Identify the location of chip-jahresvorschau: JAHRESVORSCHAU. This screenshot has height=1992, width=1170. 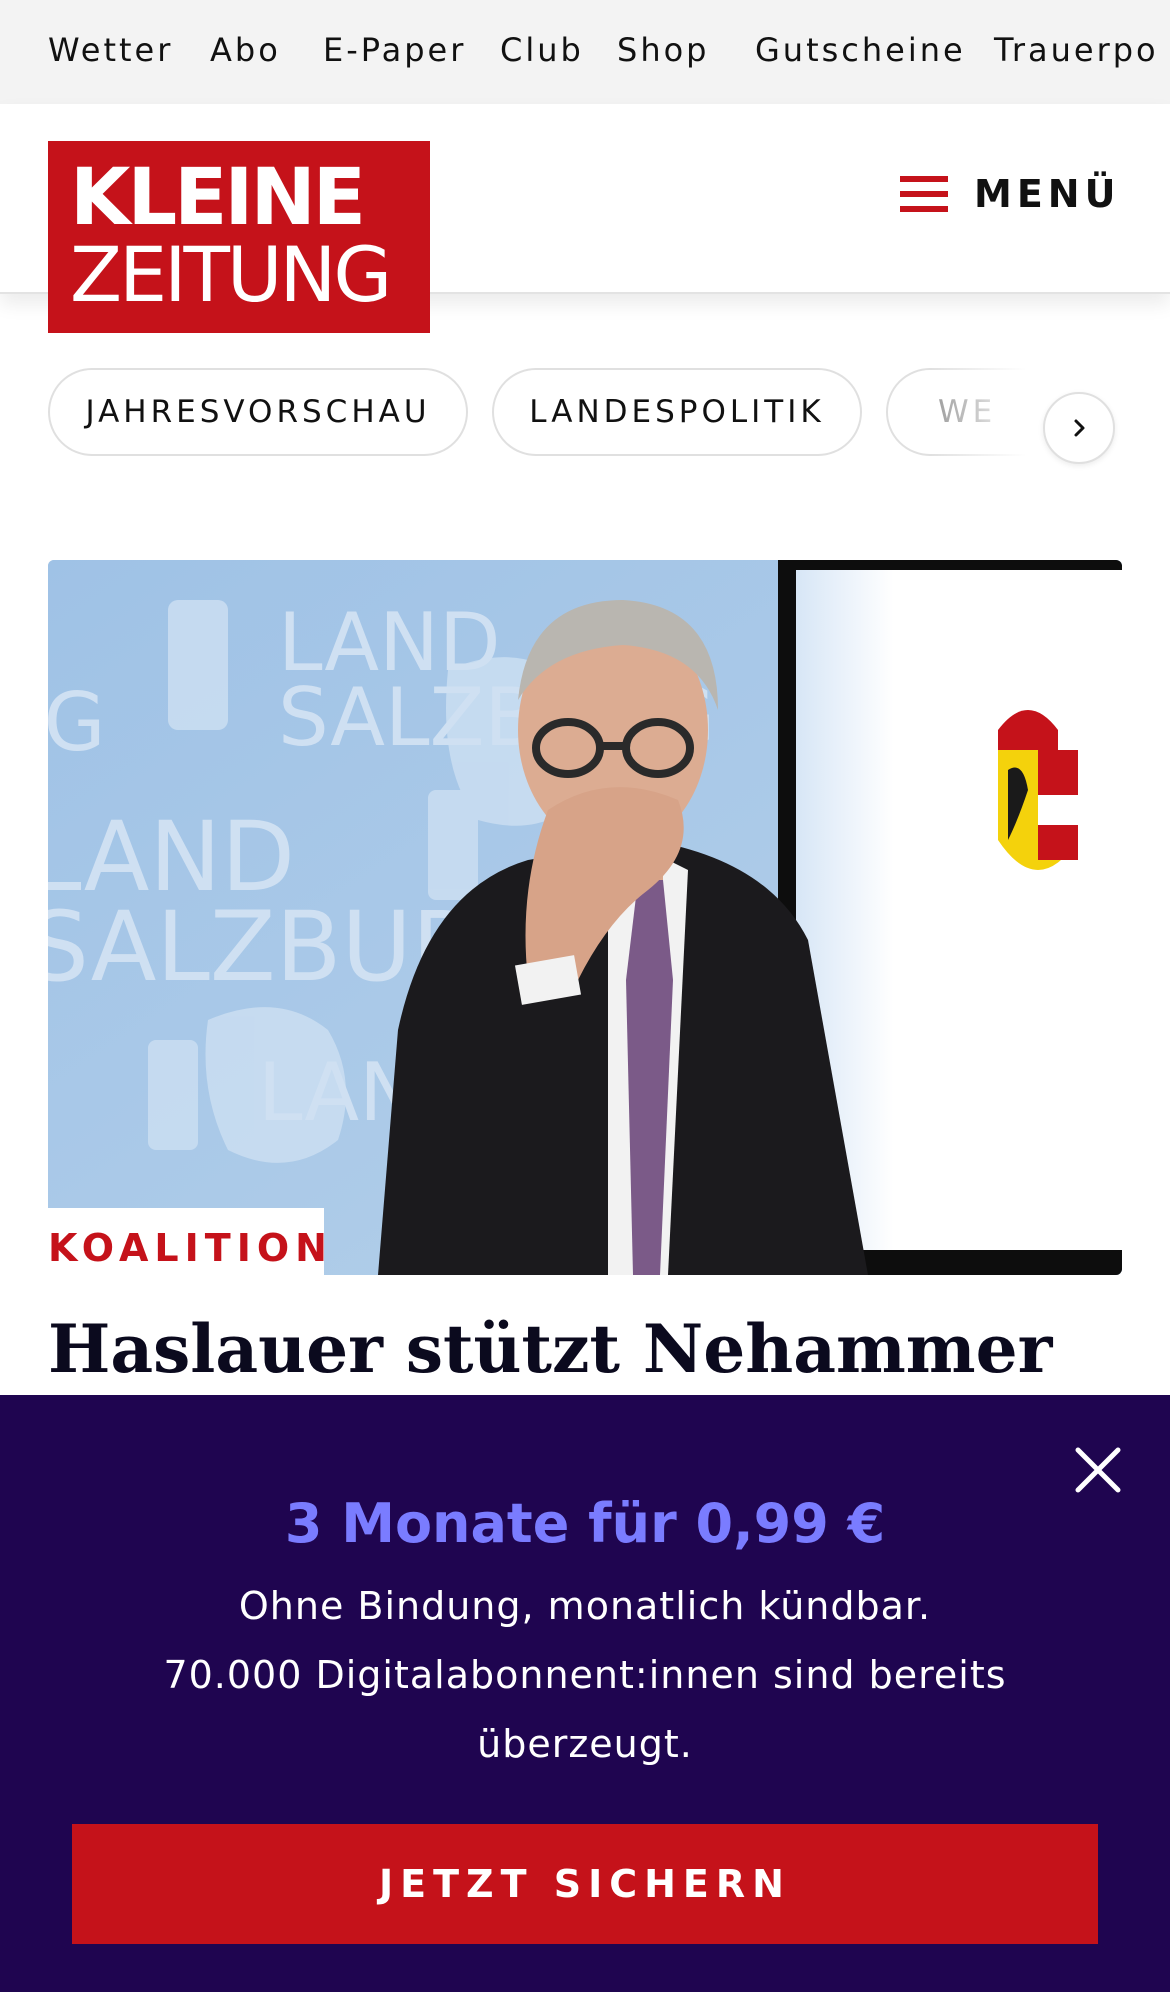
(258, 412).